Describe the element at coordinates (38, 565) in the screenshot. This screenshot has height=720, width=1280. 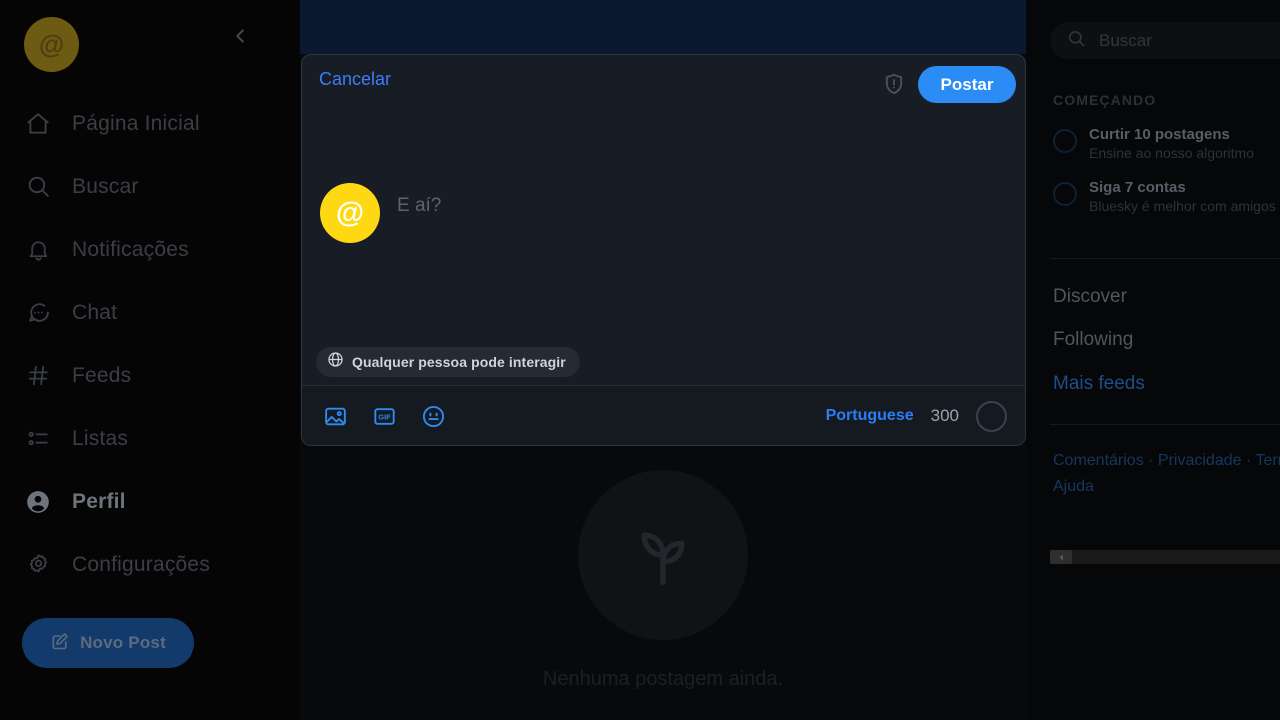
I see `gear-icon` at that location.